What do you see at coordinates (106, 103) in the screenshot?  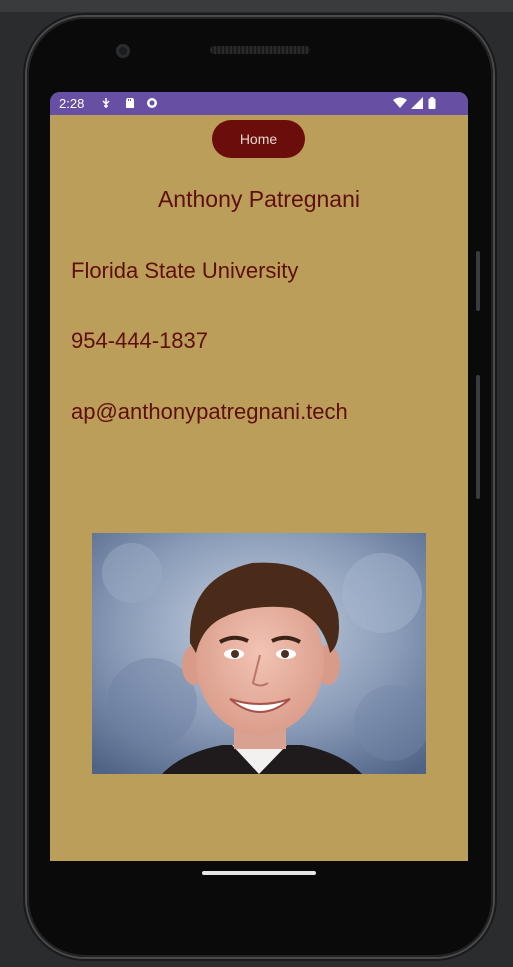 I see `usb-debug-icon` at bounding box center [106, 103].